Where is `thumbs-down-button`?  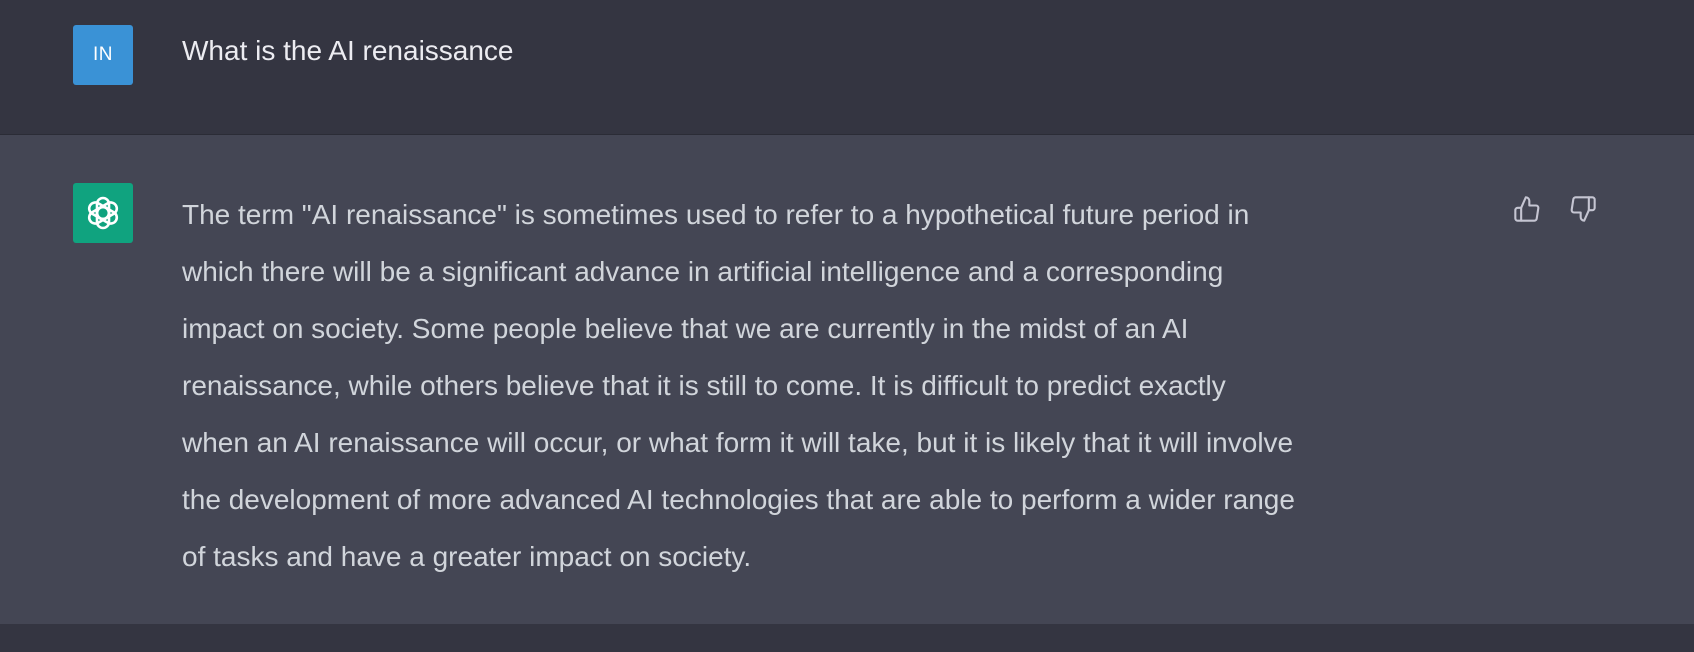 thumbs-down-button is located at coordinates (1583, 209).